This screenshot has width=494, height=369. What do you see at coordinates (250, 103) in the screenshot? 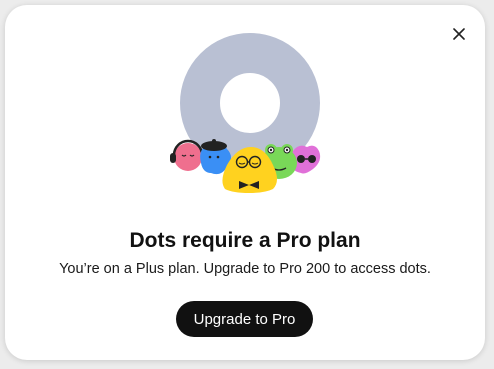
I see `ring-shape` at bounding box center [250, 103].